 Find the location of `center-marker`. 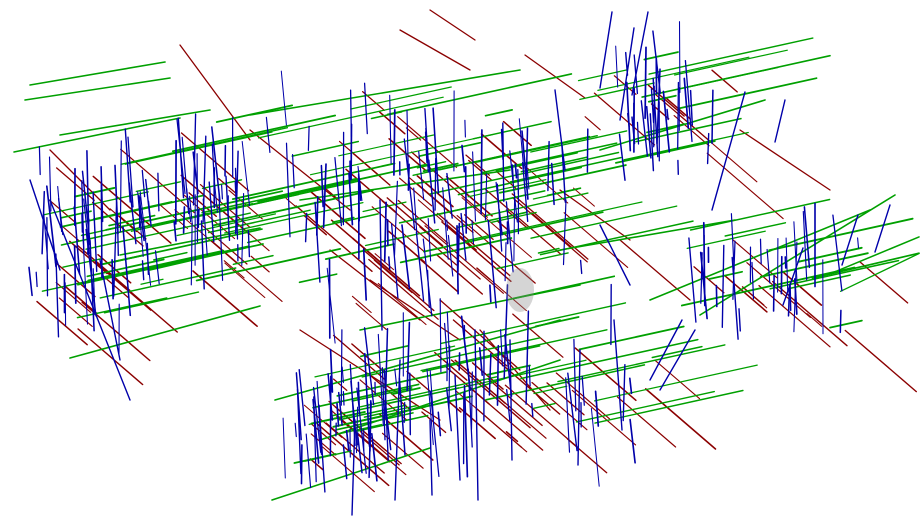

center-marker is located at coordinates (520, 290).